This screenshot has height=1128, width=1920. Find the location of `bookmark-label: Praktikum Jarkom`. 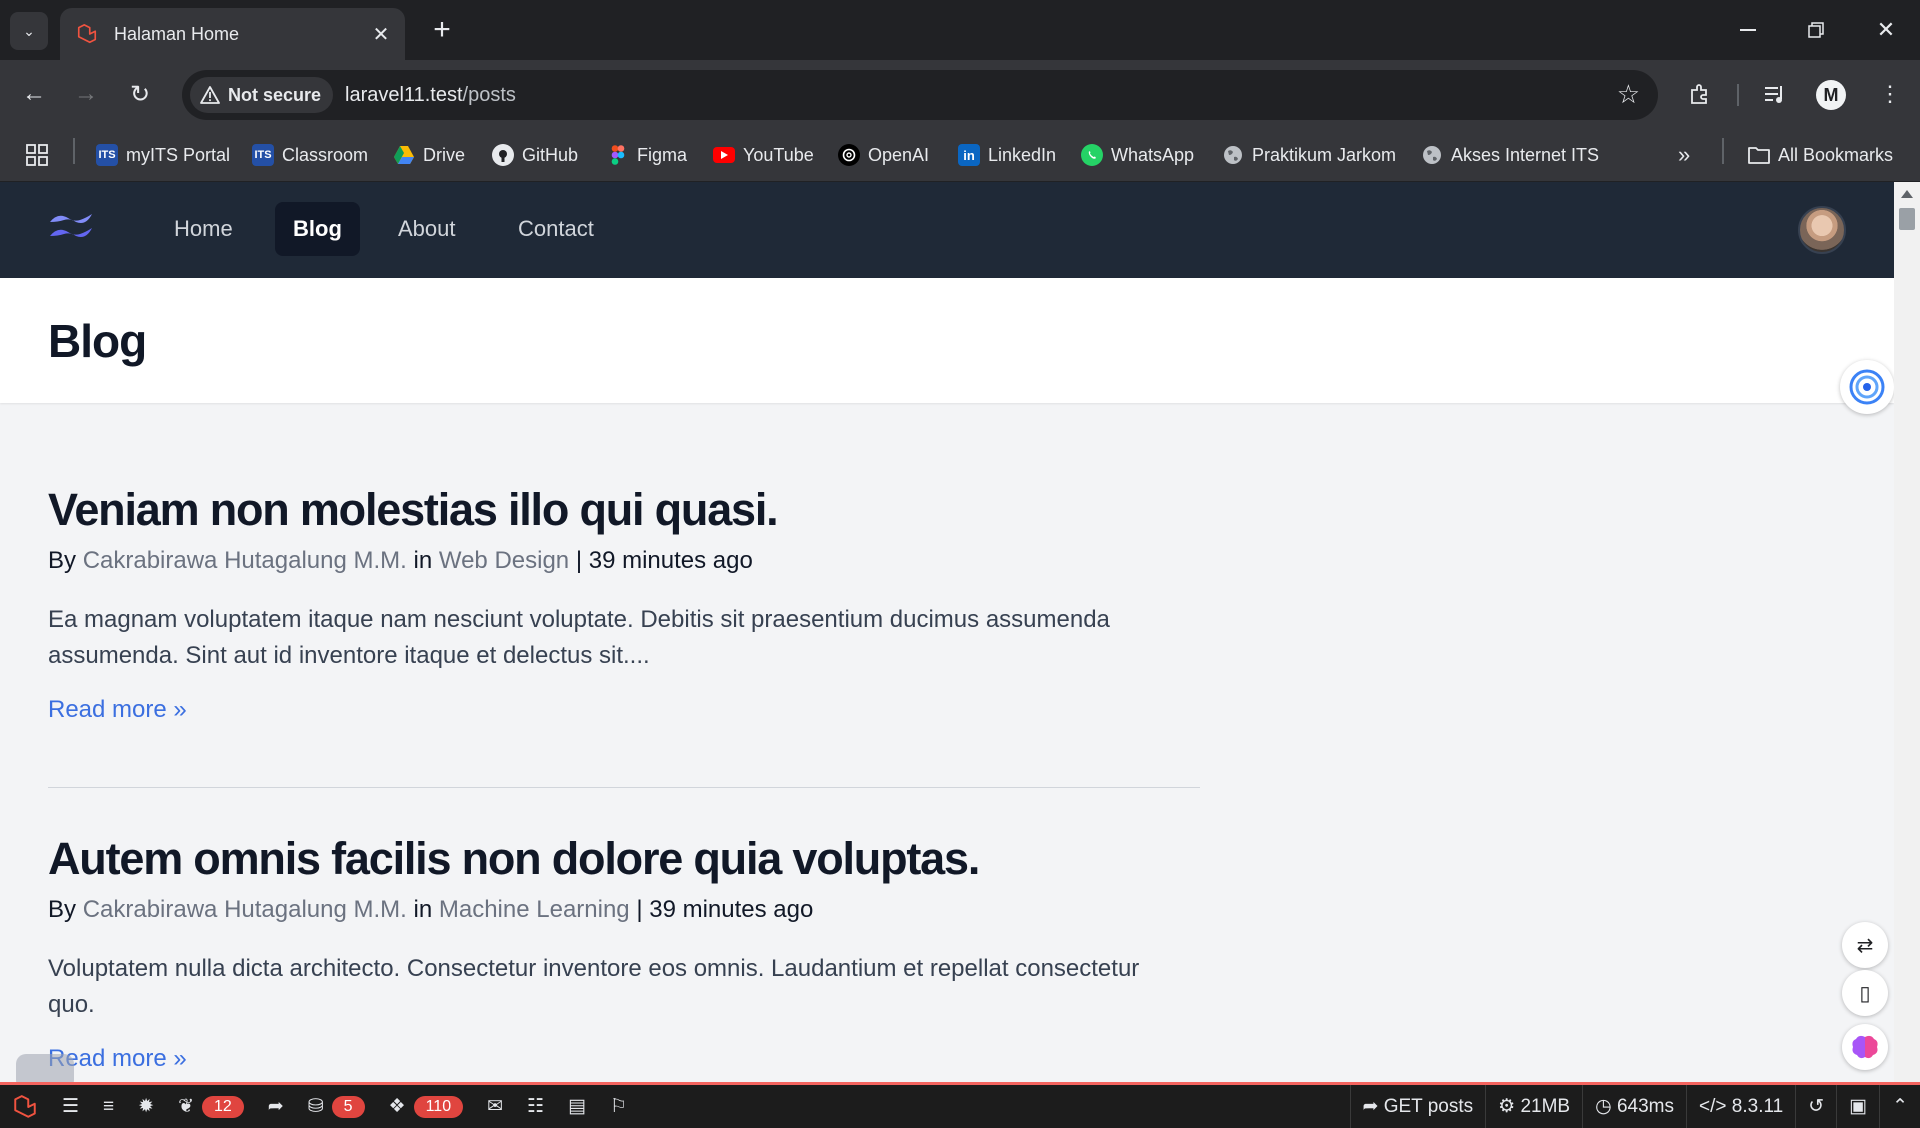

bookmark-label: Praktikum Jarkom is located at coordinates (1324, 154).